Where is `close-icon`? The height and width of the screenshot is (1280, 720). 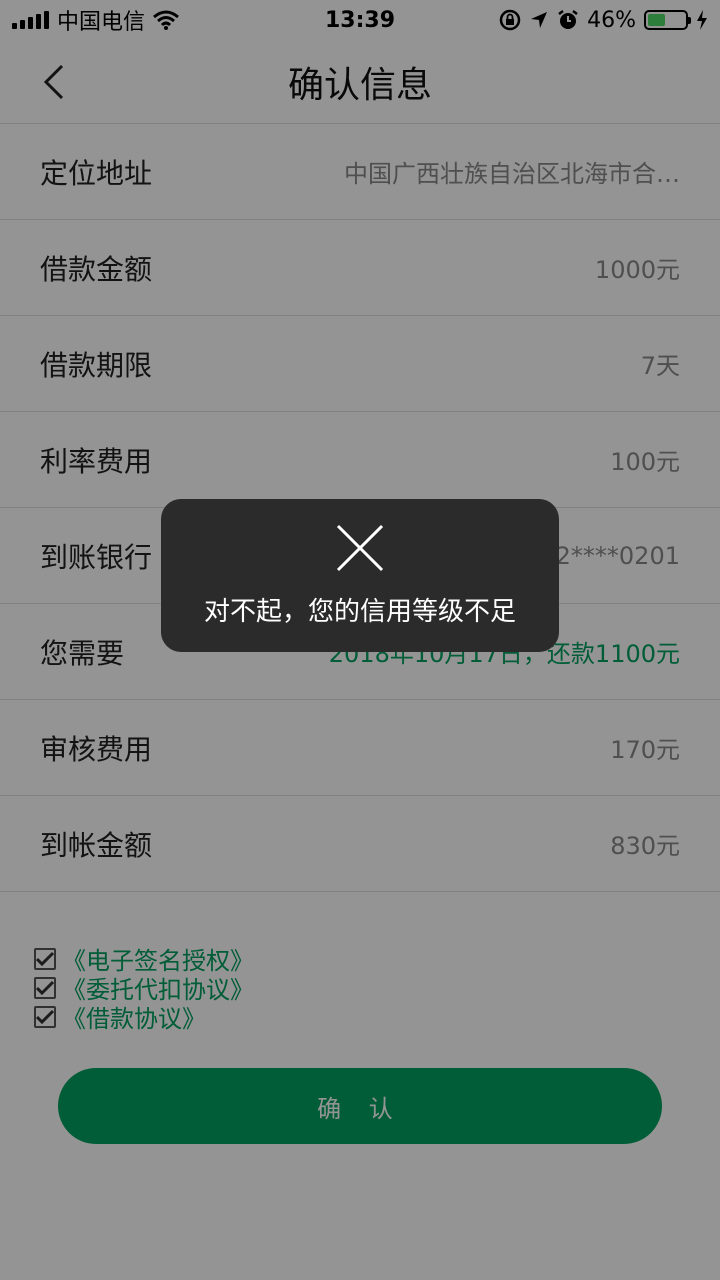 close-icon is located at coordinates (360, 548).